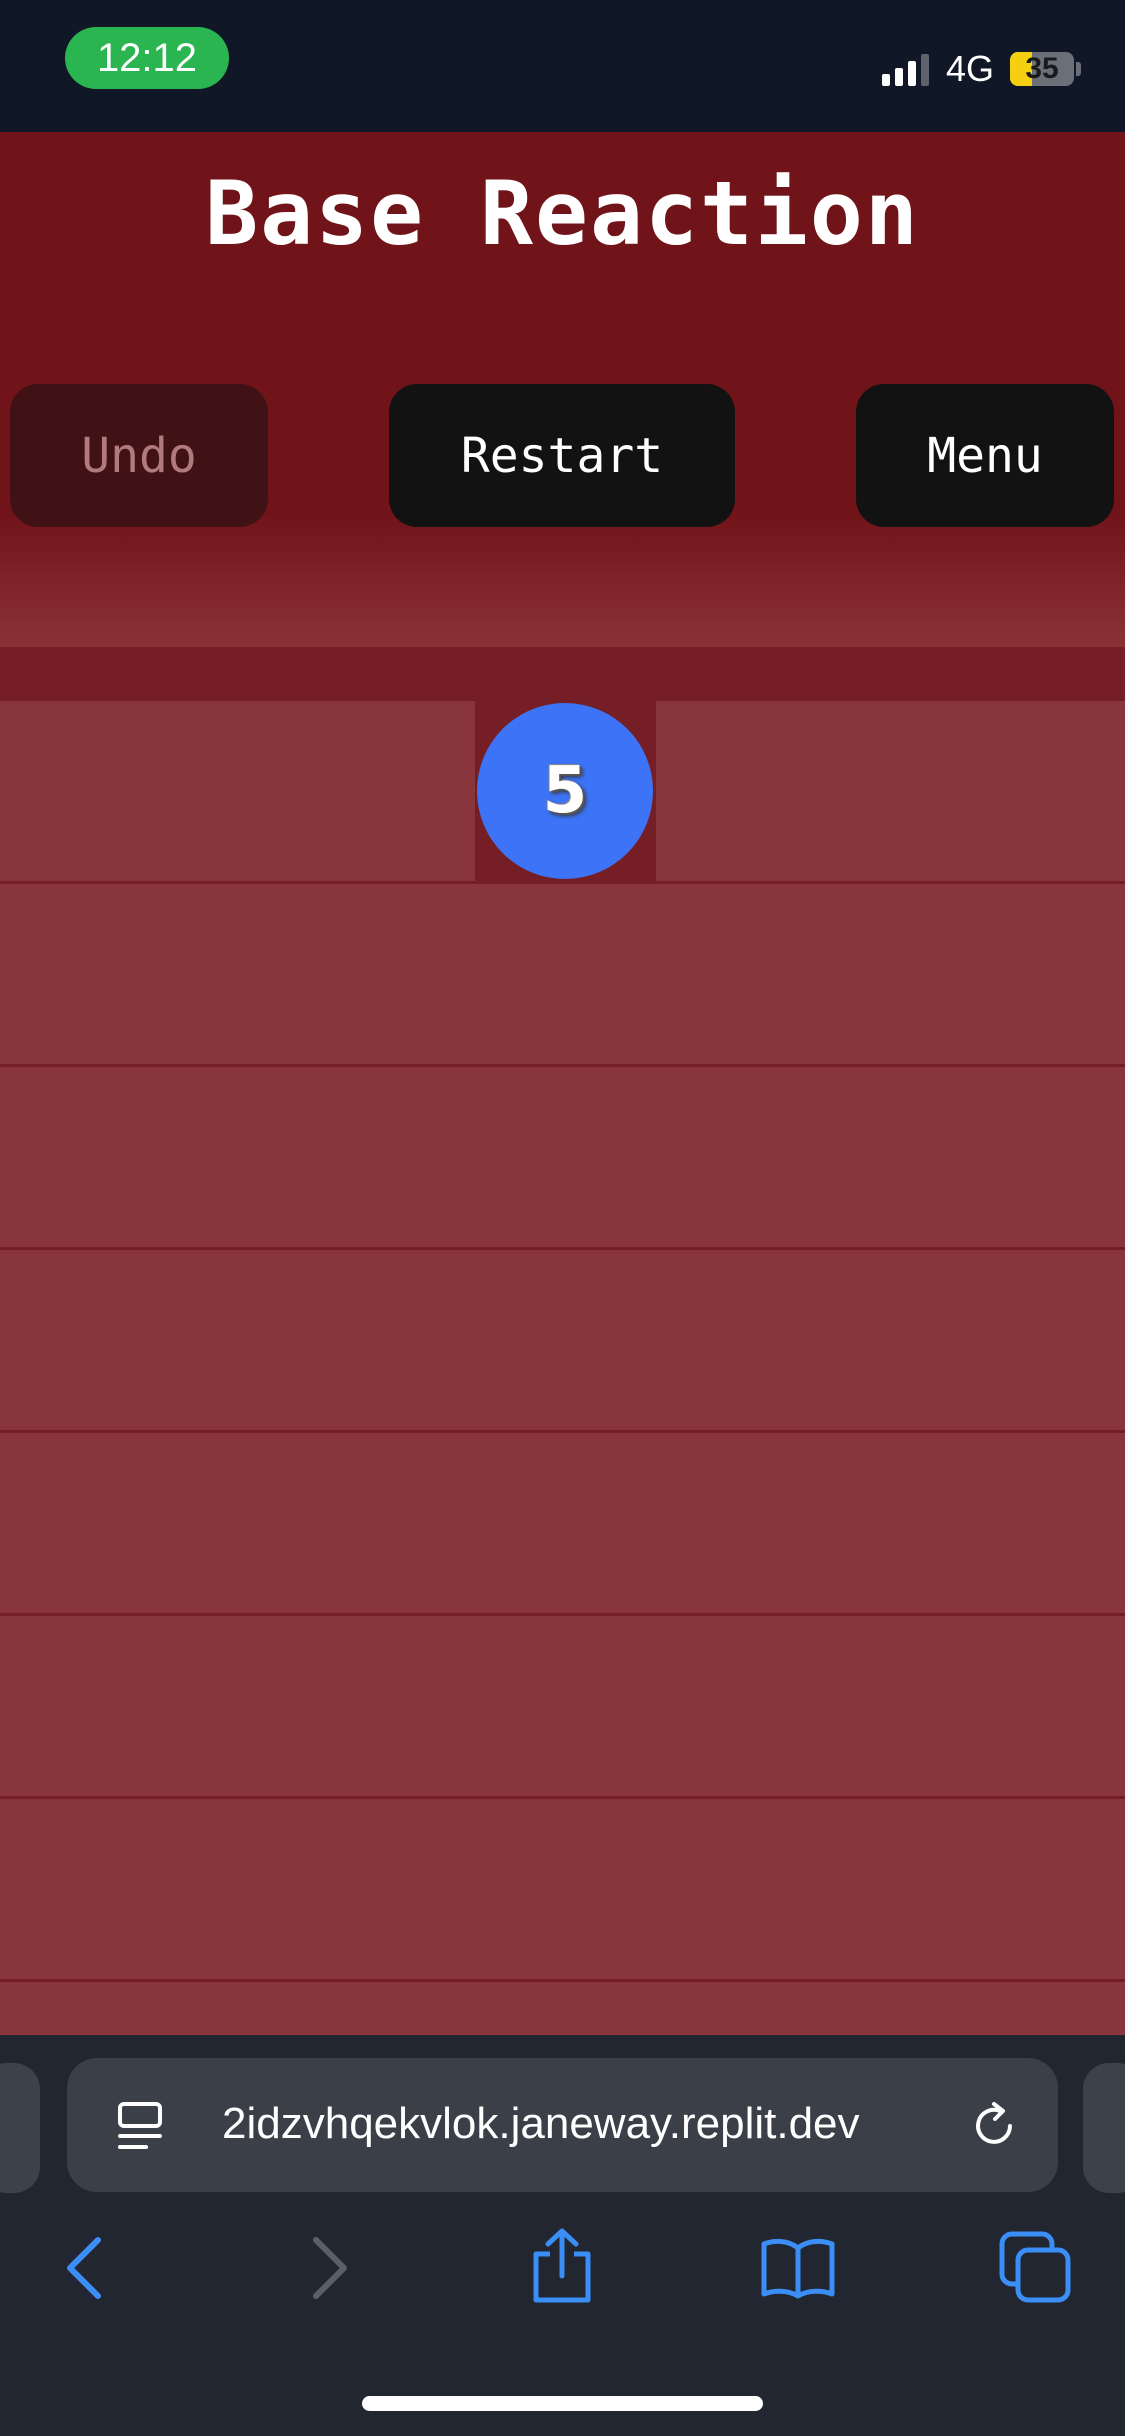  Describe the element at coordinates (1078, 69) in the screenshot. I see `battery-tip` at that location.